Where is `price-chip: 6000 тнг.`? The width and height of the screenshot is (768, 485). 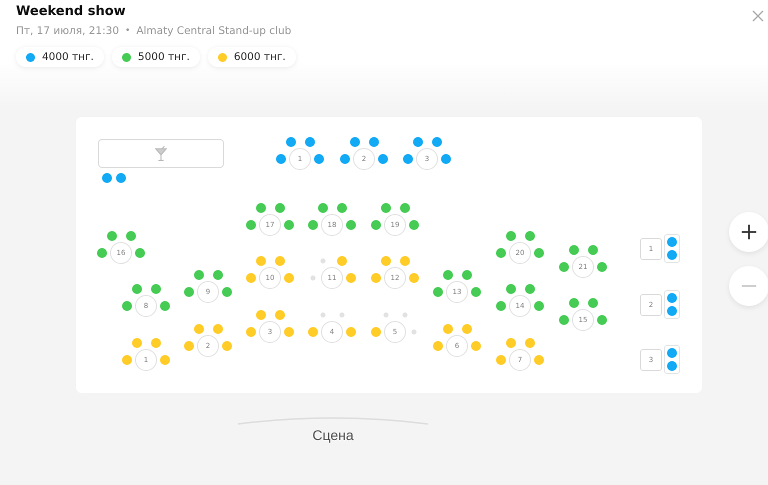
price-chip: 6000 тнг. is located at coordinates (252, 57).